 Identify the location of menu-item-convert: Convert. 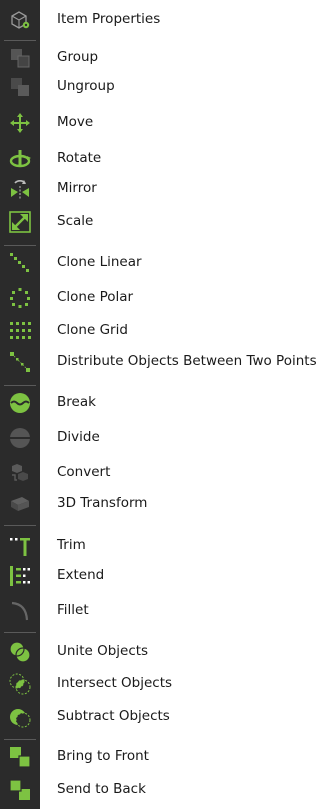
(155, 473).